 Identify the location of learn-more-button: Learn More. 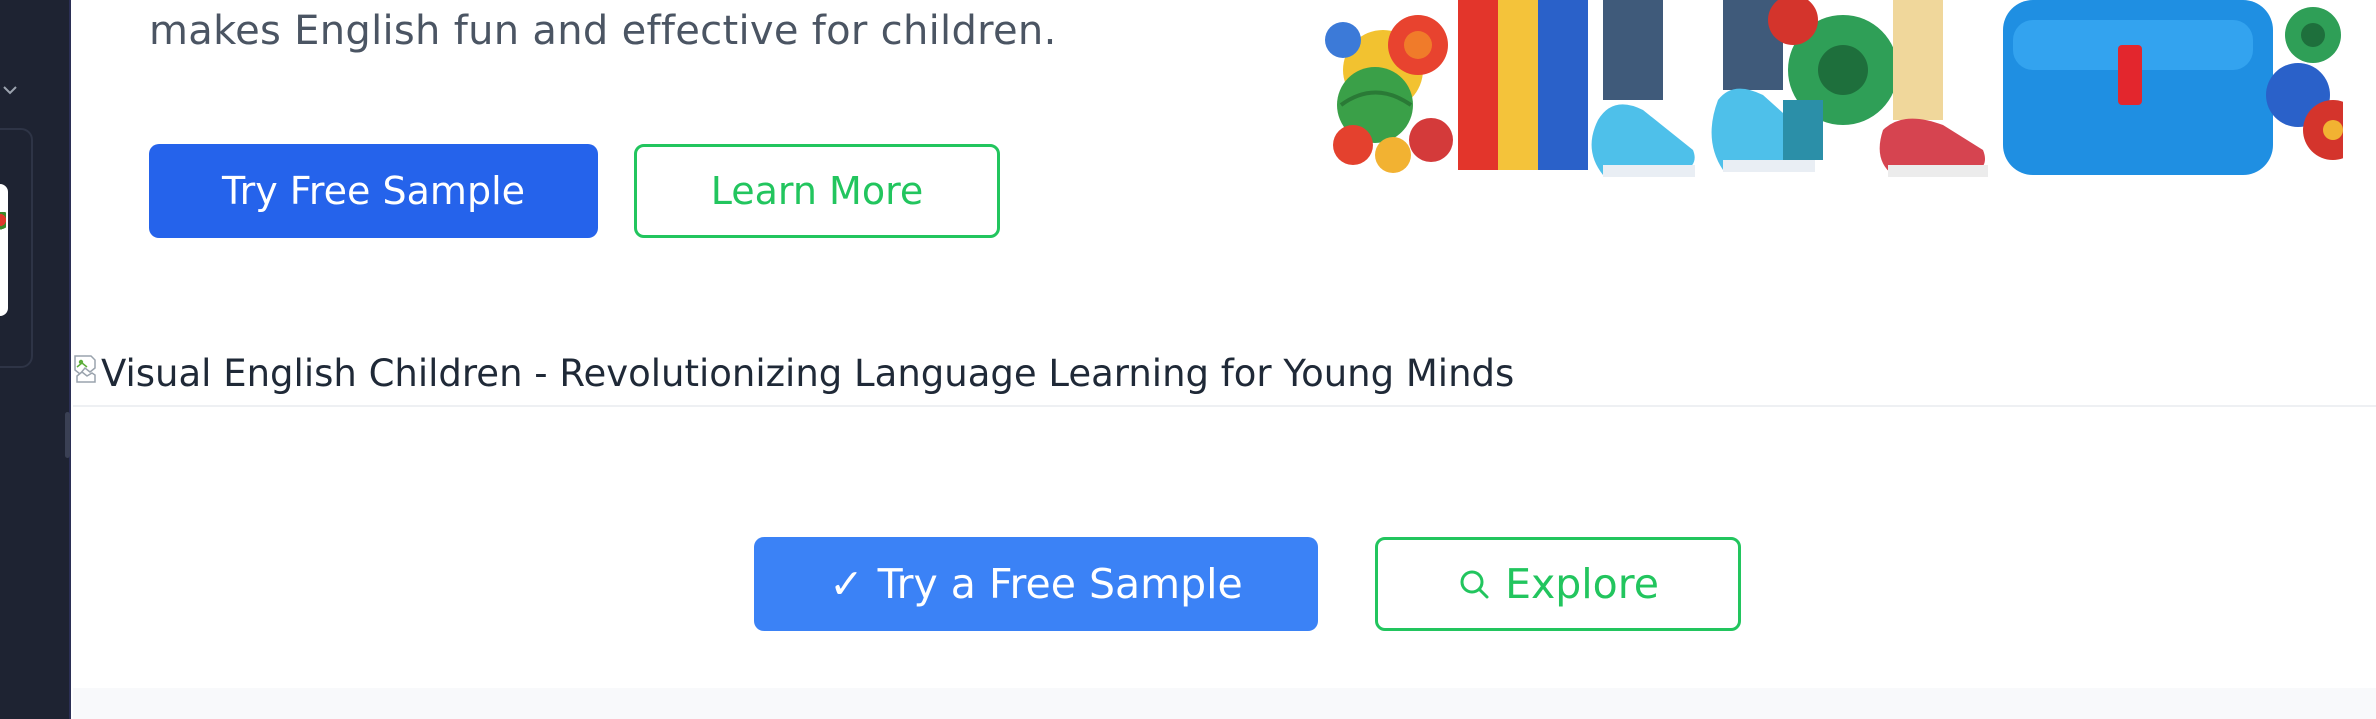
(817, 191).